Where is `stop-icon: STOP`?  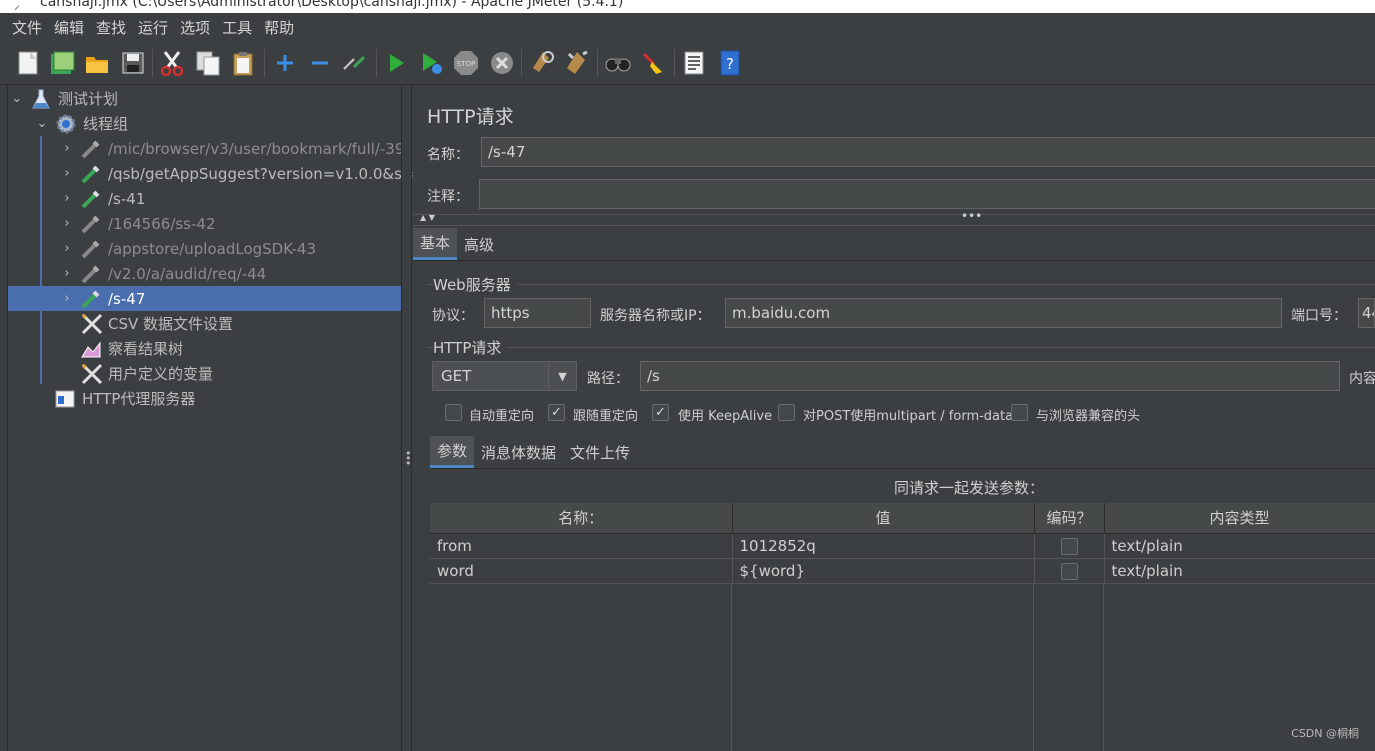 stop-icon: STOP is located at coordinates (466, 63).